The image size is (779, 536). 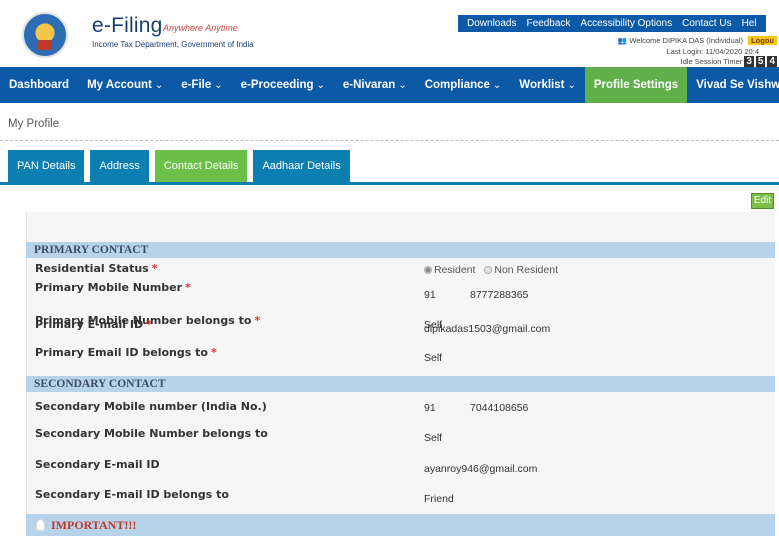 I want to click on welcome-message: 👥 Welcome DIPIKA DAS (Individual) Logou, so click(x=697, y=40).